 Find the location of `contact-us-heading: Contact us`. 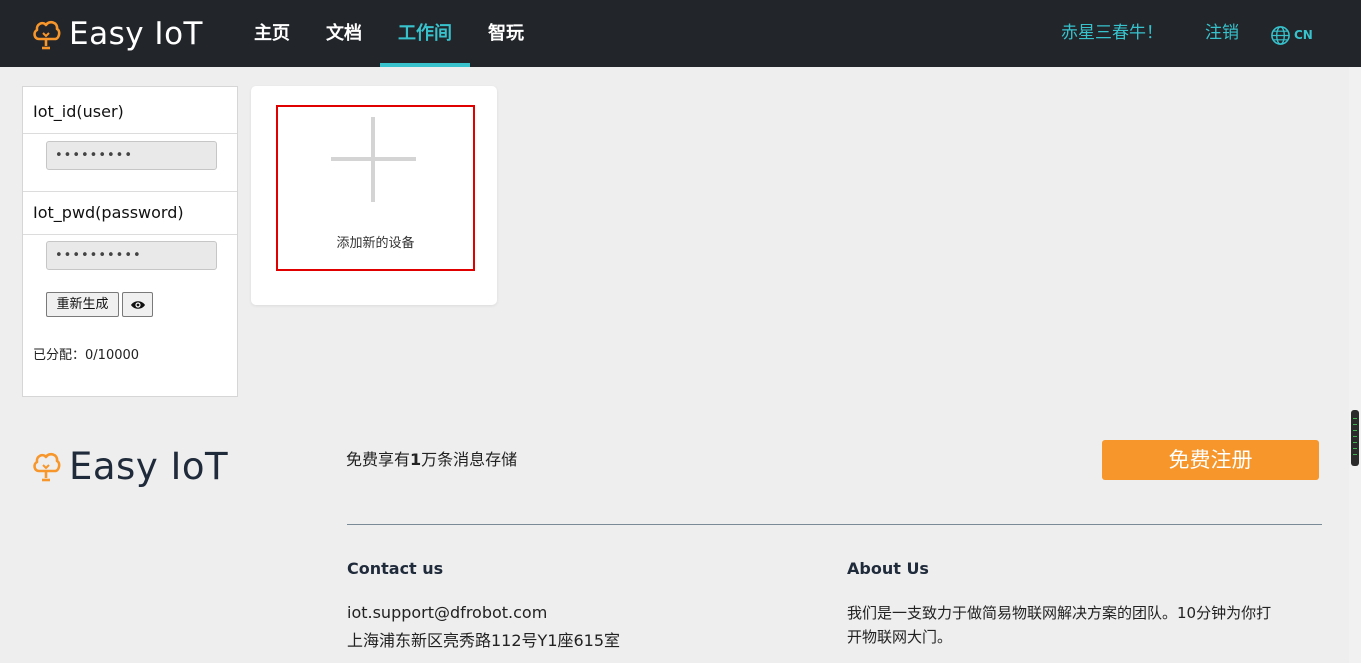

contact-us-heading: Contact us is located at coordinates (395, 568).